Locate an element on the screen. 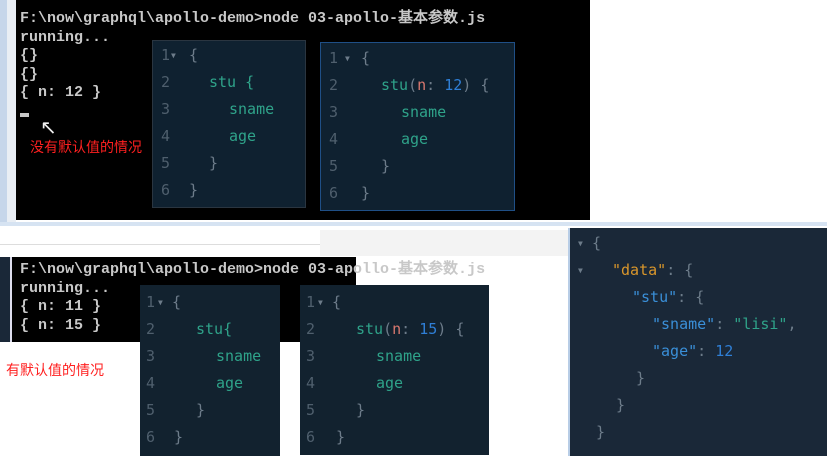  terminal-cursor is located at coordinates (24, 114).